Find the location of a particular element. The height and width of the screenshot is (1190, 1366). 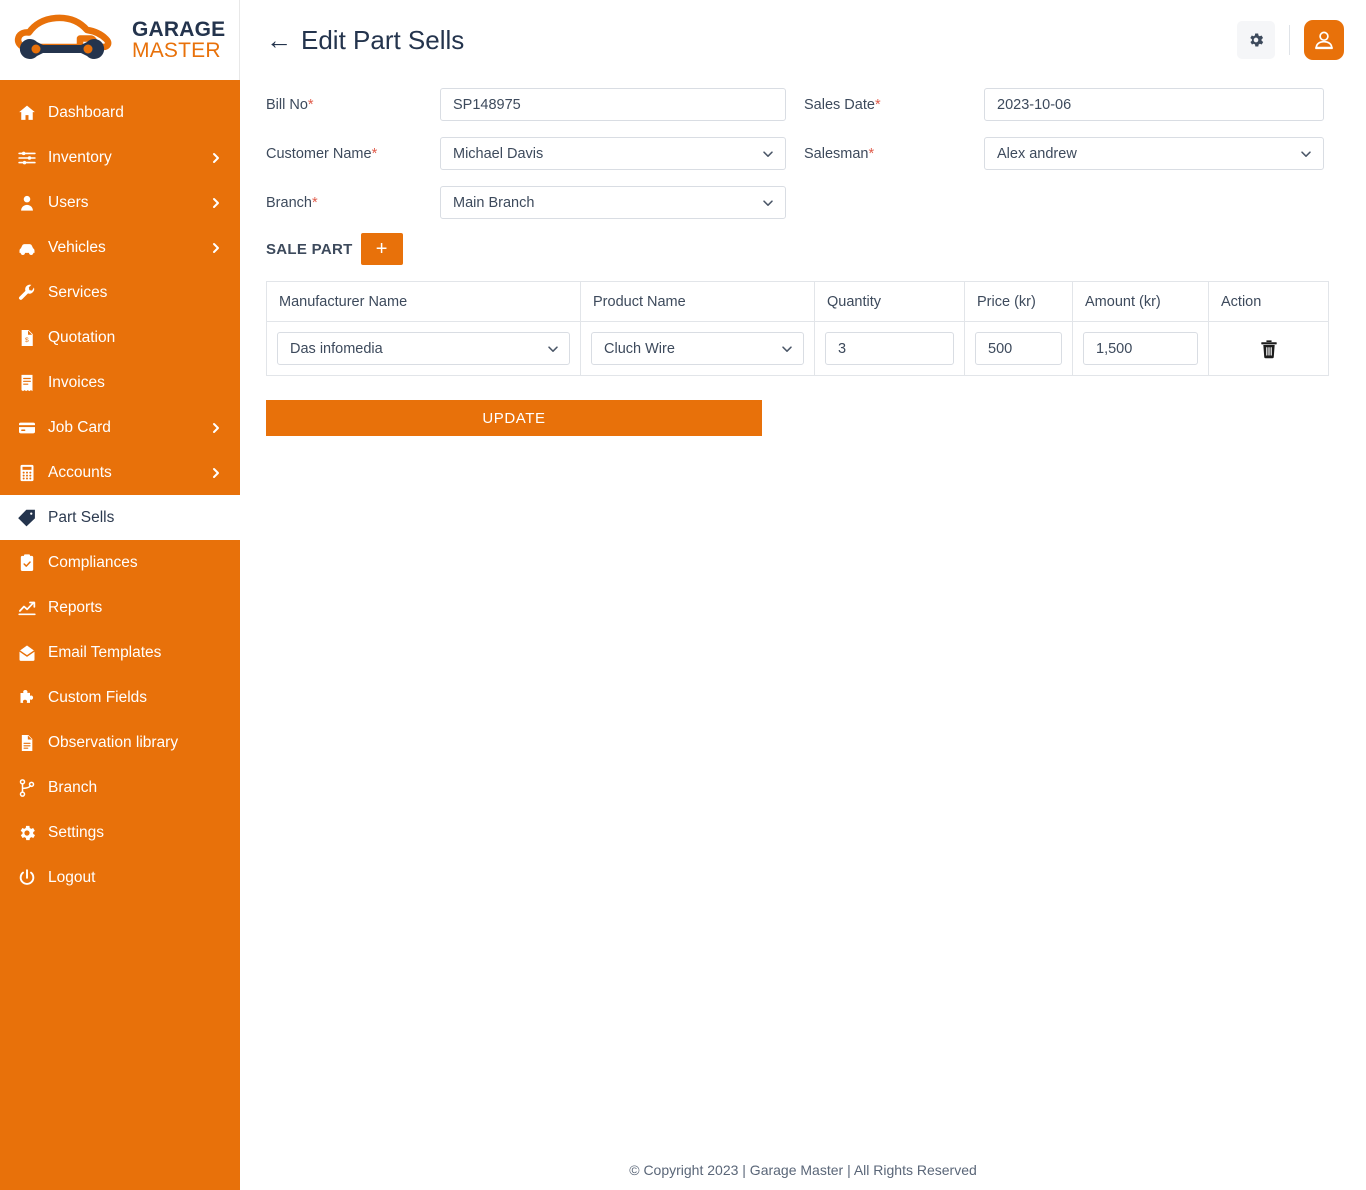

delete-row-button is located at coordinates (1269, 349).